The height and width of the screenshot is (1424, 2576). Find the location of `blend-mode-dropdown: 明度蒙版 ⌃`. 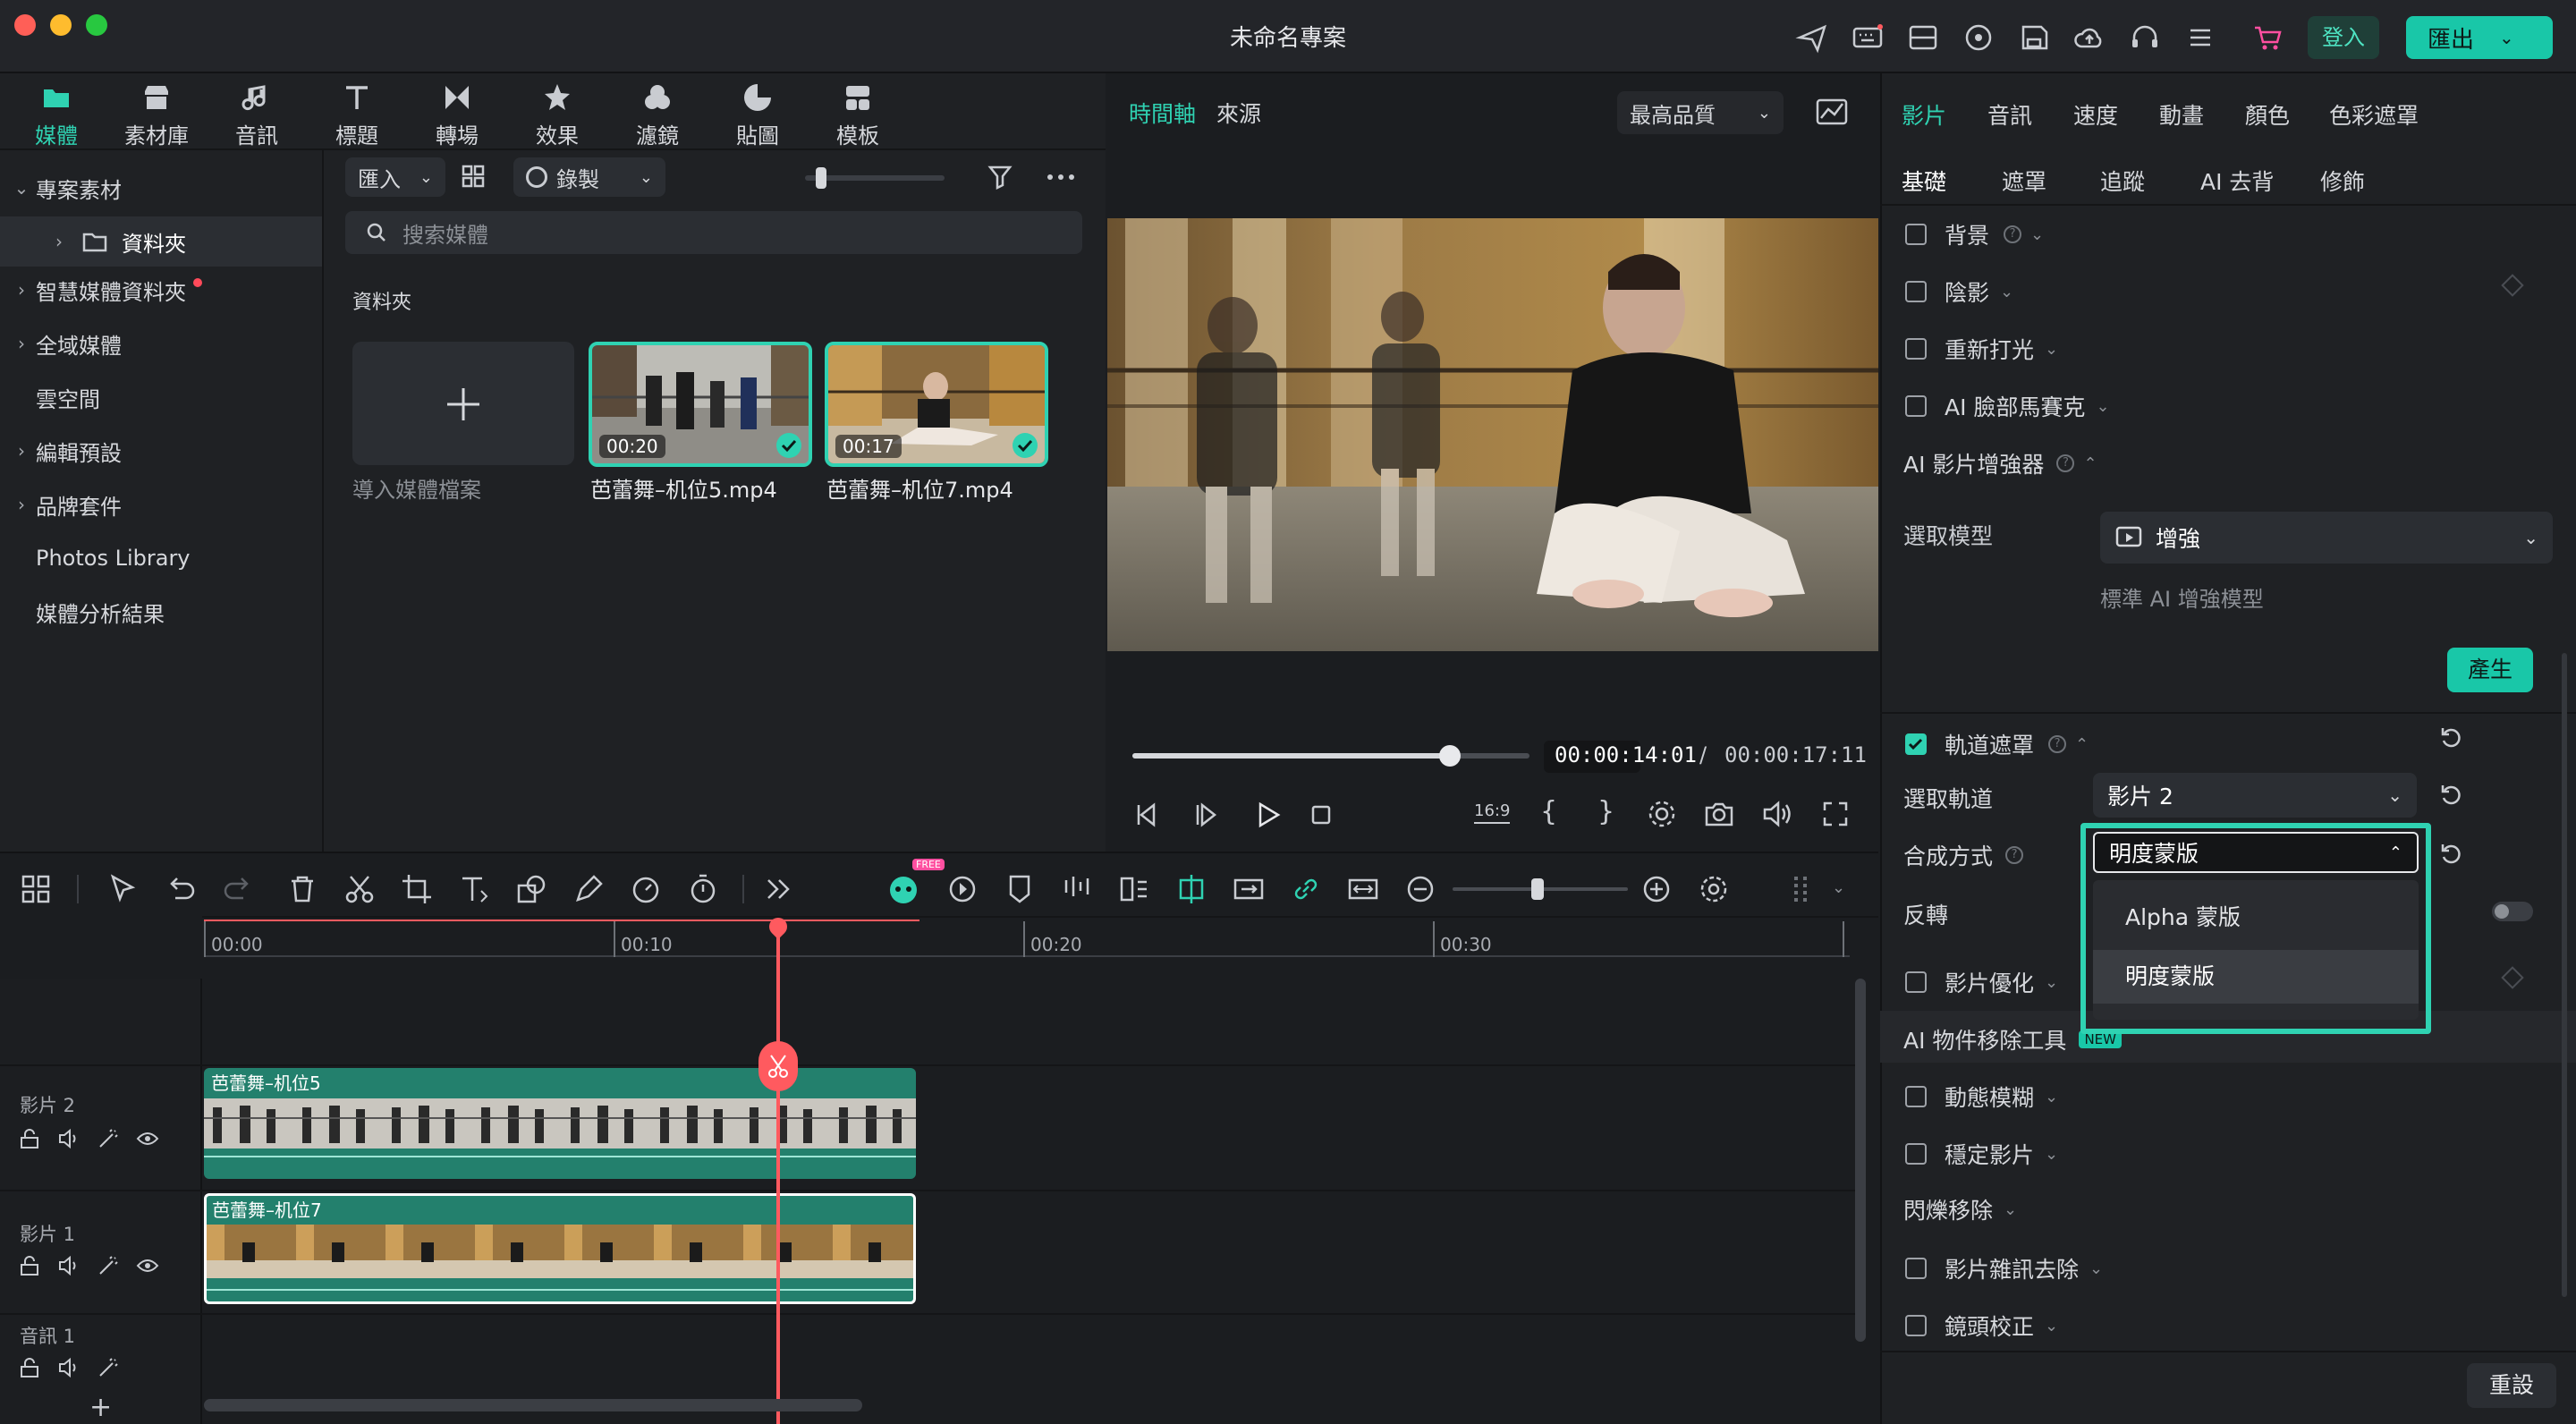

blend-mode-dropdown: 明度蒙版 ⌃ is located at coordinates (2256, 852).